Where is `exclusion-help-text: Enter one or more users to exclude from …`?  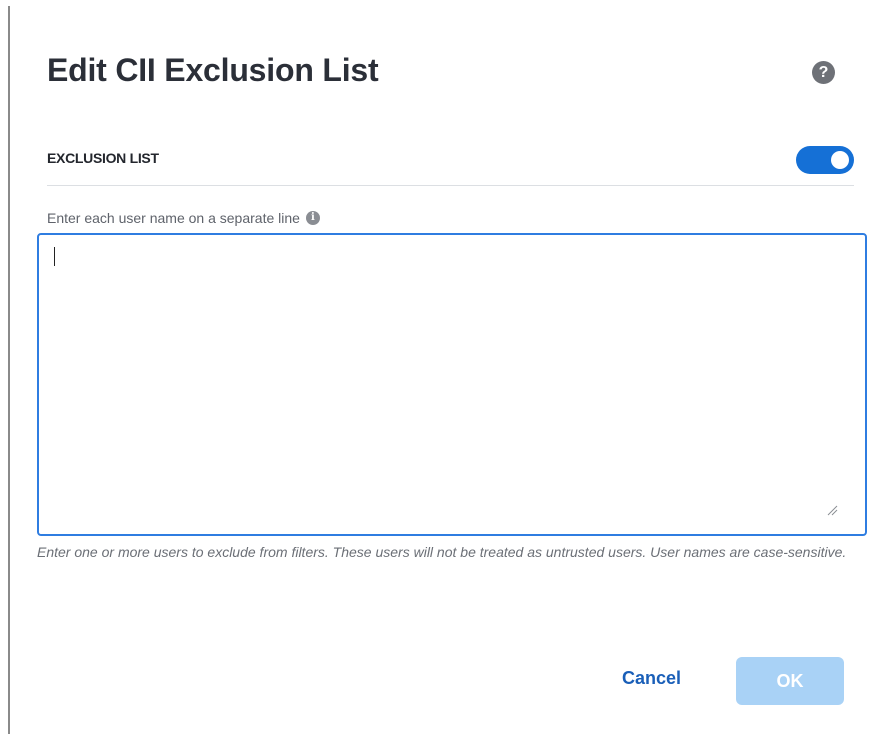 exclusion-help-text: Enter one or more users to exclude from … is located at coordinates (442, 552).